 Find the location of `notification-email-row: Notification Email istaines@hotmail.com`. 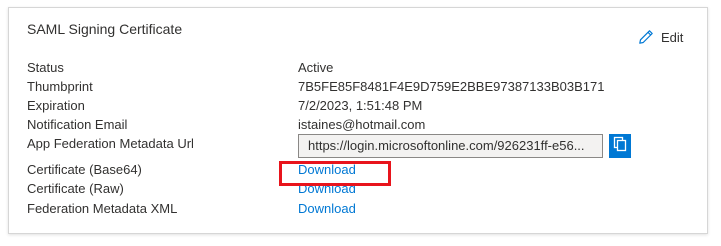

notification-email-row: Notification Email istaines@hotmail.com is located at coordinates (362, 125).